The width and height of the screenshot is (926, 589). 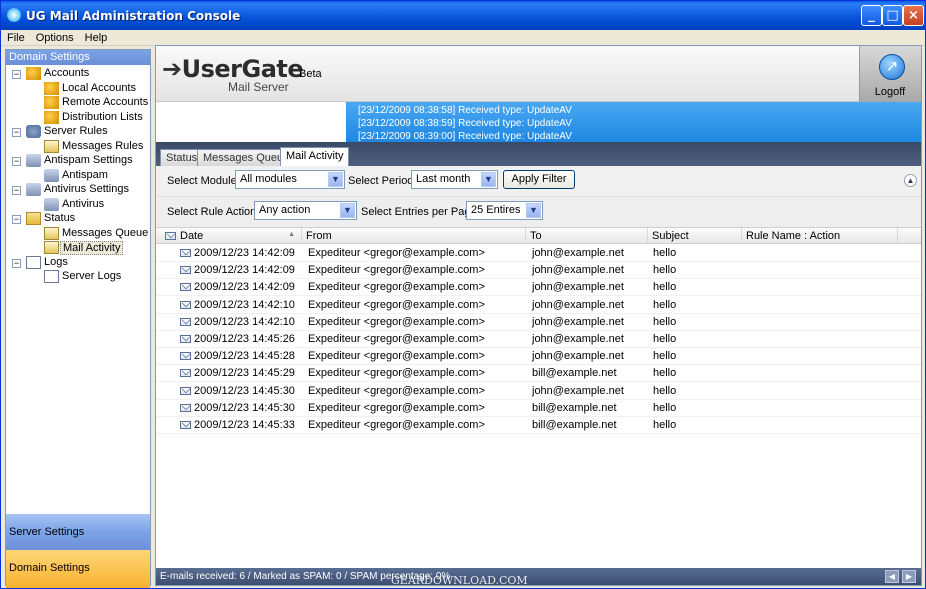 What do you see at coordinates (78, 132) in the screenshot?
I see `tree-item-server-rules: − Server Rules` at bounding box center [78, 132].